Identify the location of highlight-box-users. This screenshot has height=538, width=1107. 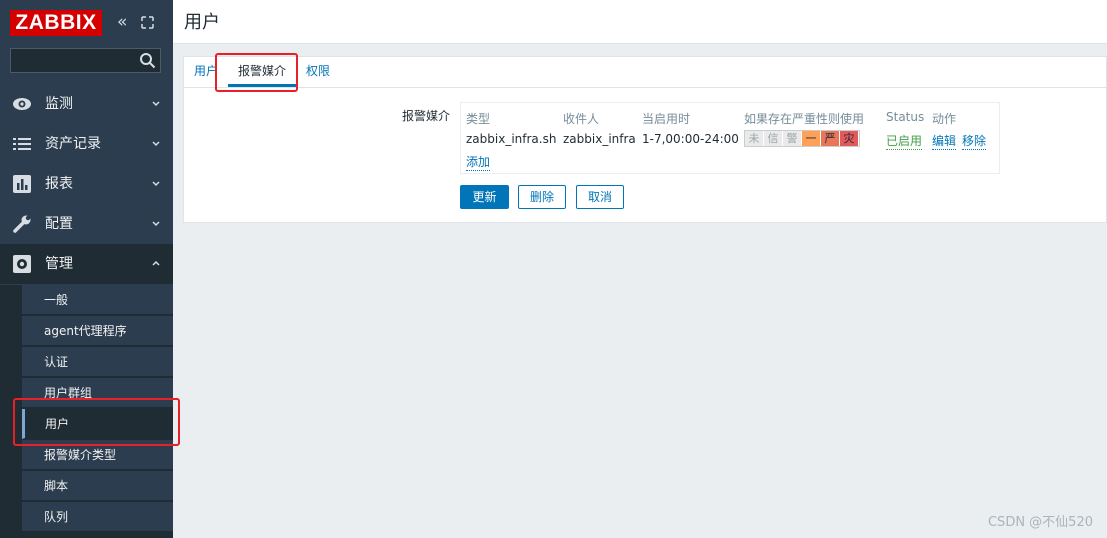
(96, 422).